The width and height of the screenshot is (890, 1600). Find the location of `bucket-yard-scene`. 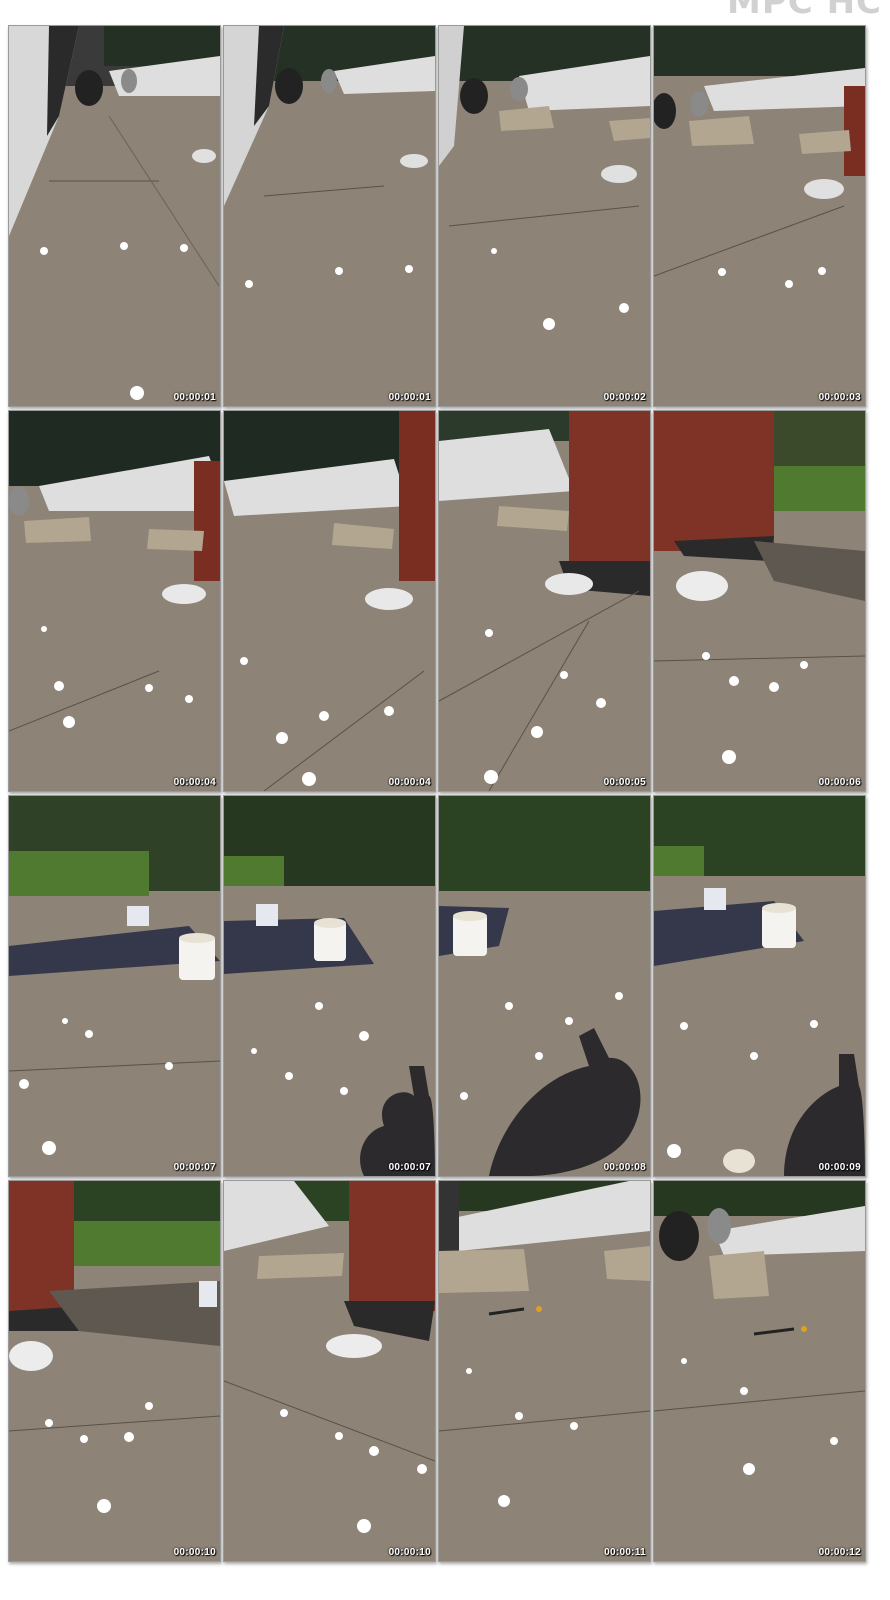

bucket-yard-scene is located at coordinates (114, 986).